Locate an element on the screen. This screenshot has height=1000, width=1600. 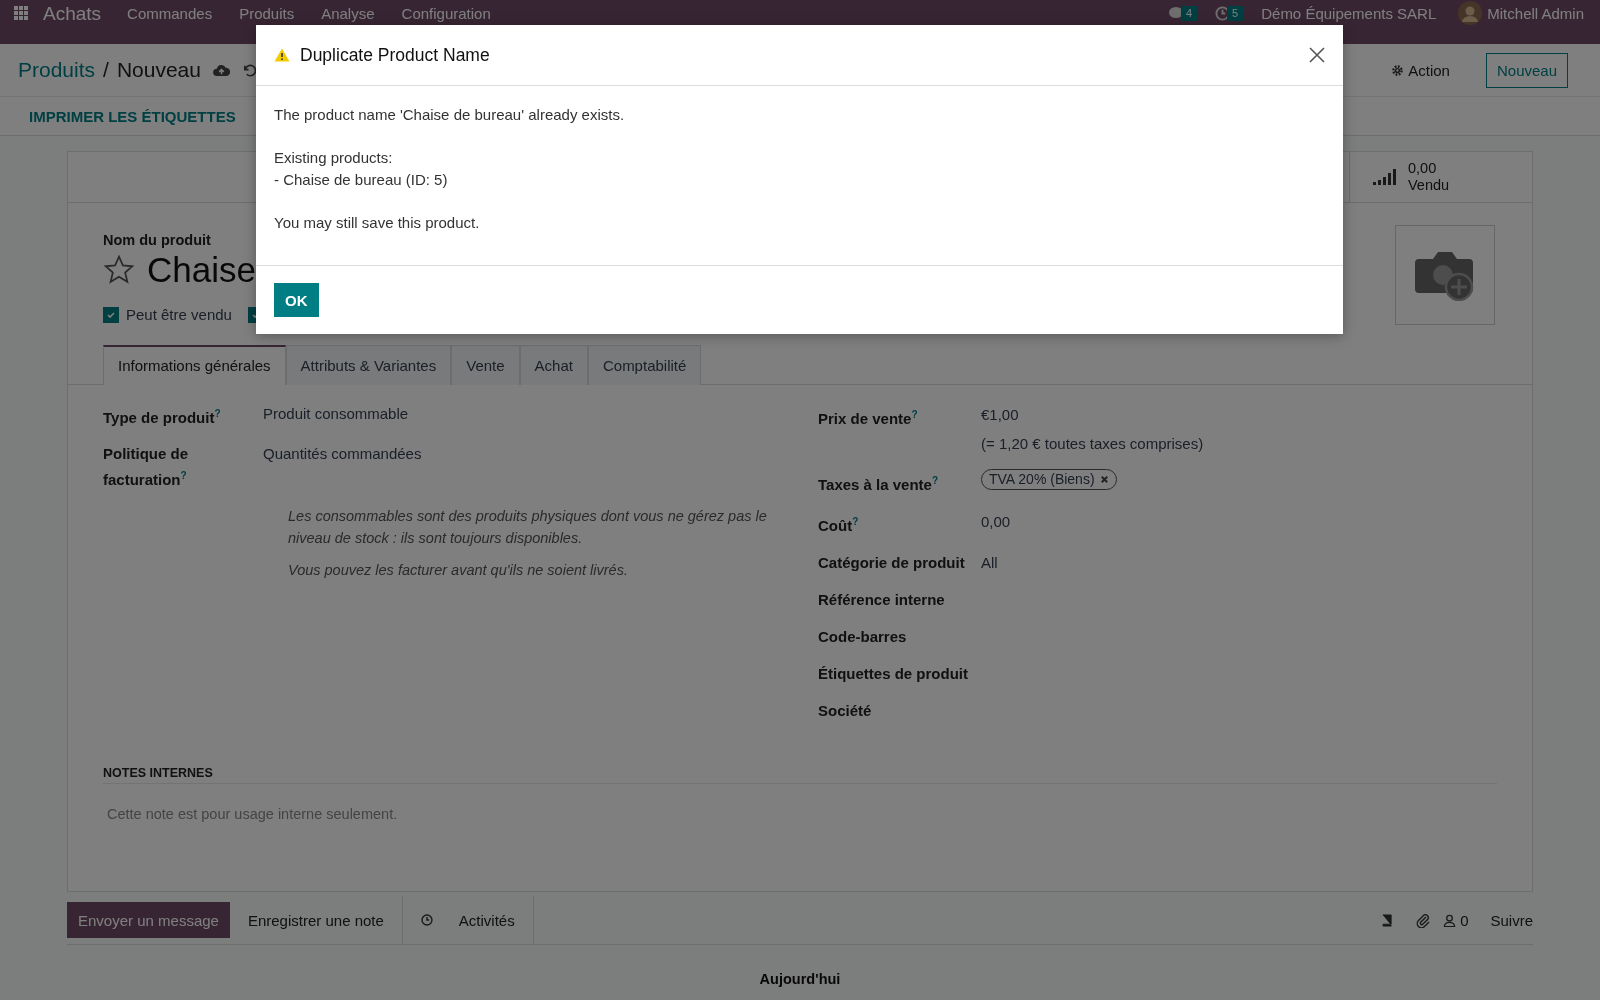
field-label: Politique de facturation$^{?}$ is located at coordinates (146, 467).